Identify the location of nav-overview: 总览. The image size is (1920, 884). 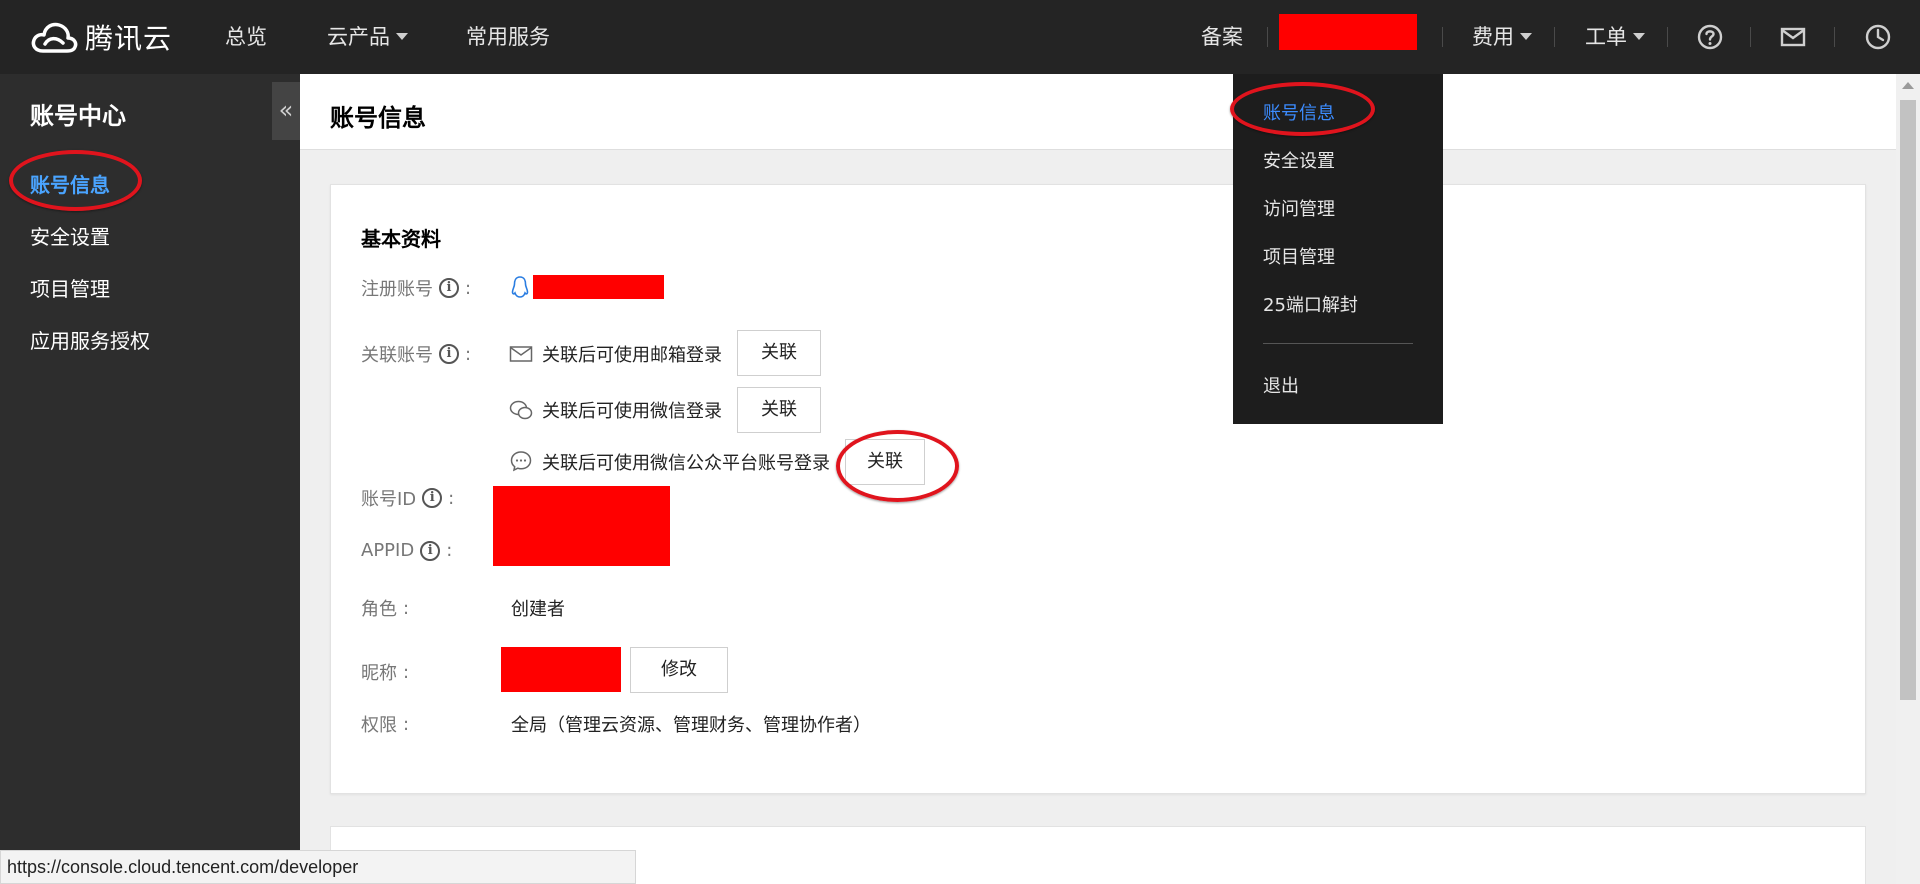
(246, 37).